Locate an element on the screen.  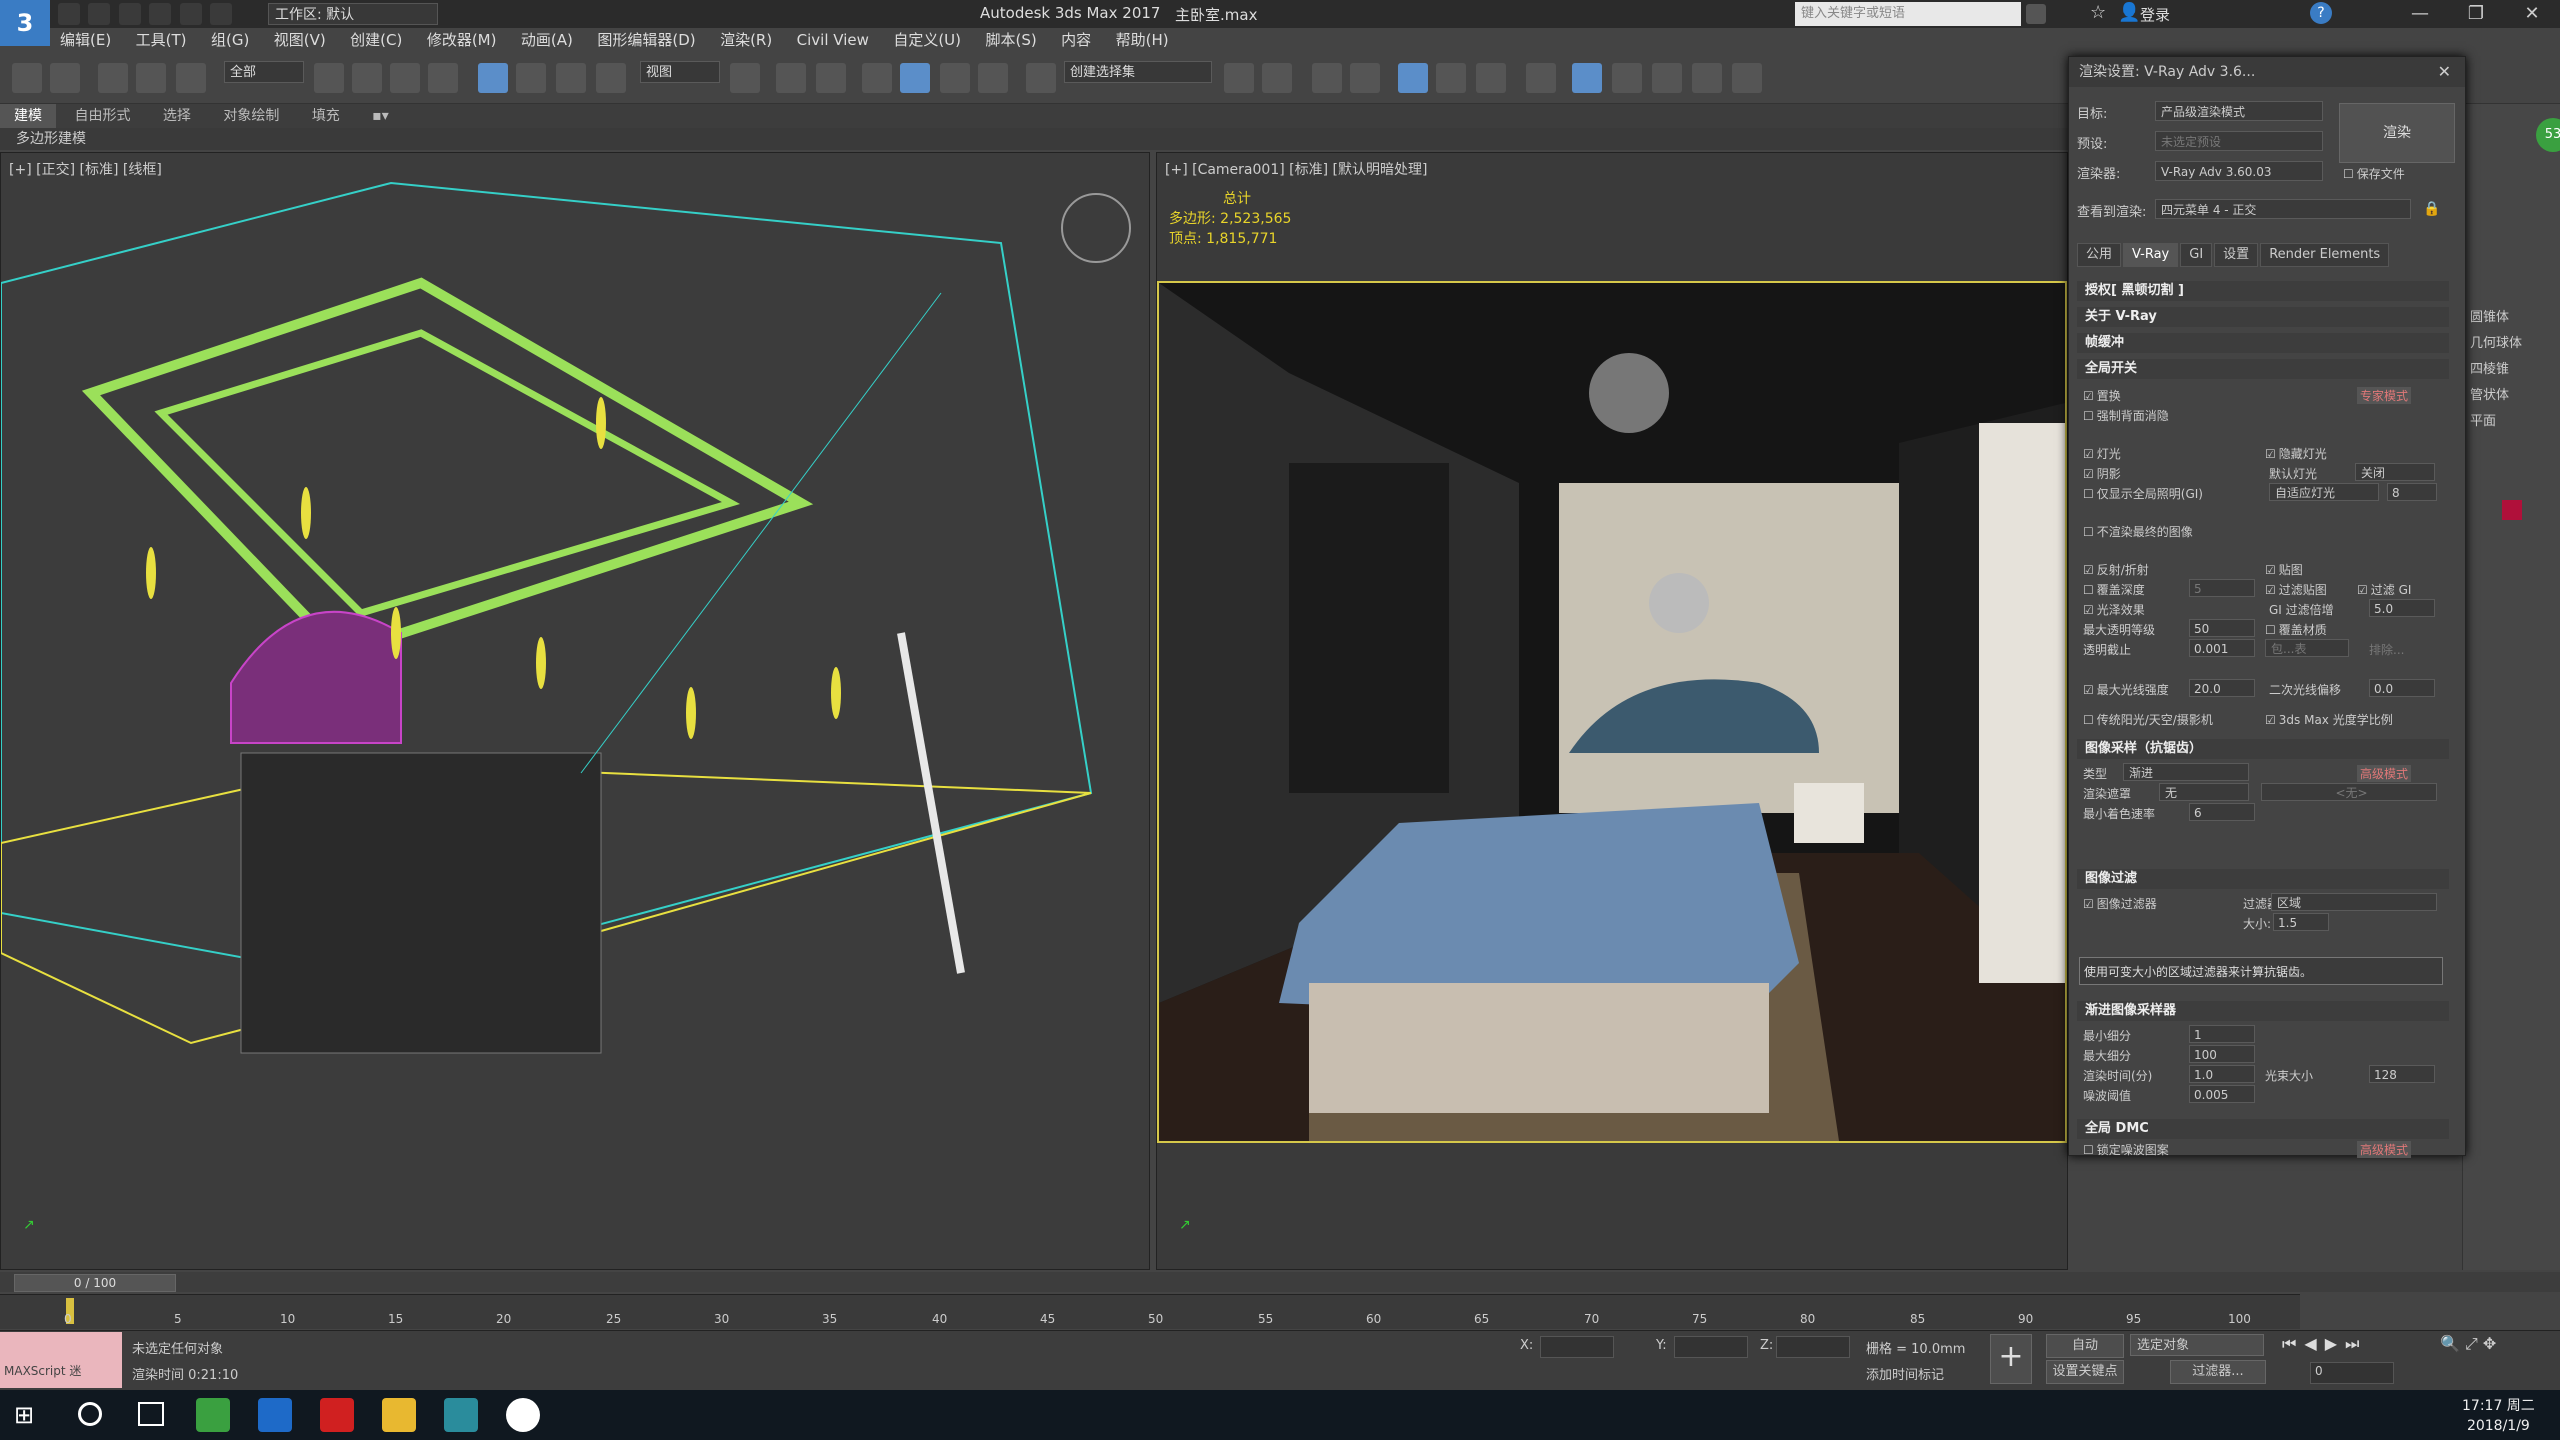
min-shading-spinner: 6 is located at coordinates (2222, 812).